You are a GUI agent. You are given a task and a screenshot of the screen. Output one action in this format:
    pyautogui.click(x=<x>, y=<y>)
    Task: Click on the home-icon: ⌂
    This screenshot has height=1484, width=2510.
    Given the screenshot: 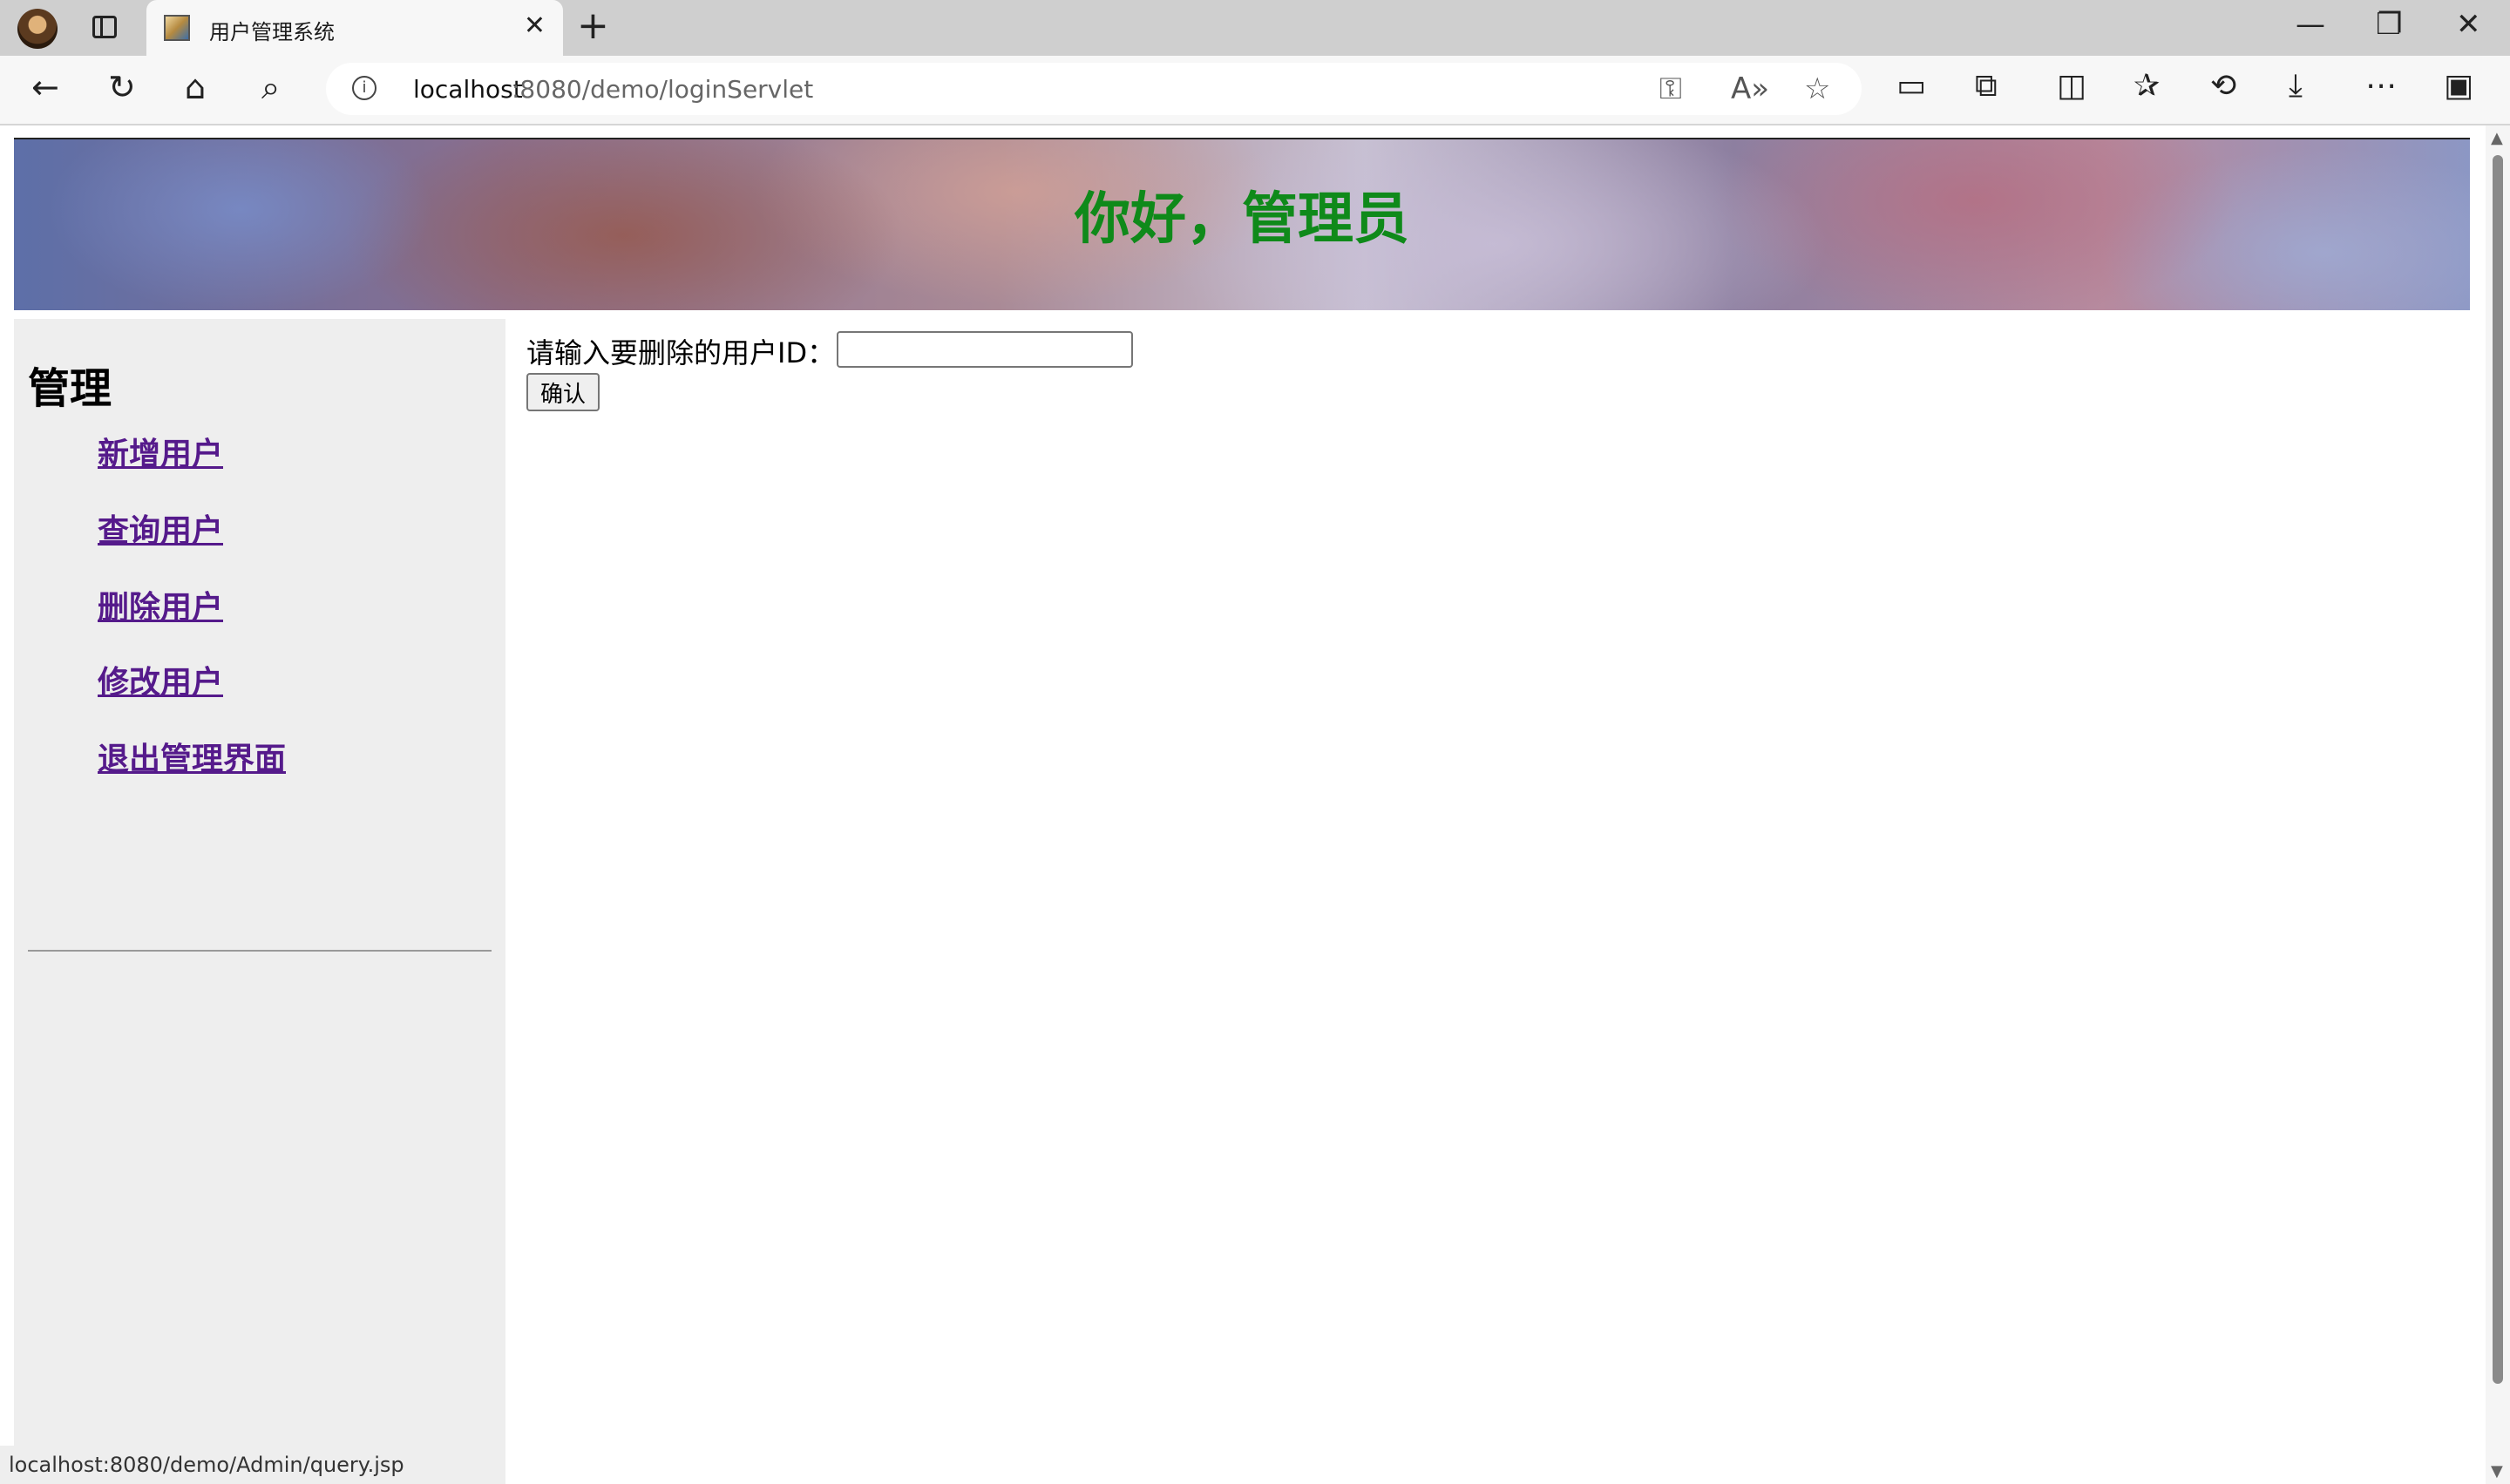 What is the action you would take?
    pyautogui.click(x=196, y=87)
    